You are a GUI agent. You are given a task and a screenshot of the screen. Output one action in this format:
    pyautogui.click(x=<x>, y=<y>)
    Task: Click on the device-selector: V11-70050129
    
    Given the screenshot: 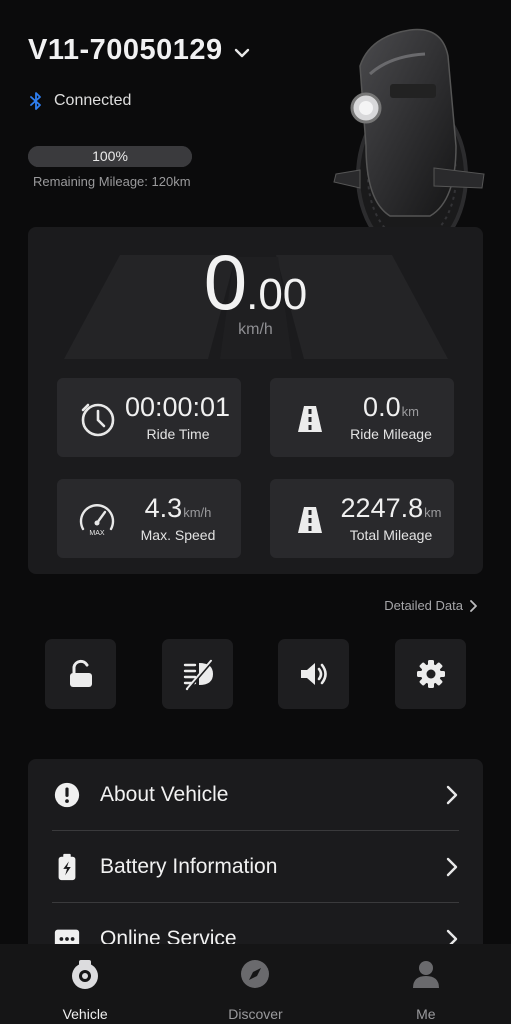 What is the action you would take?
    pyautogui.click(x=139, y=50)
    